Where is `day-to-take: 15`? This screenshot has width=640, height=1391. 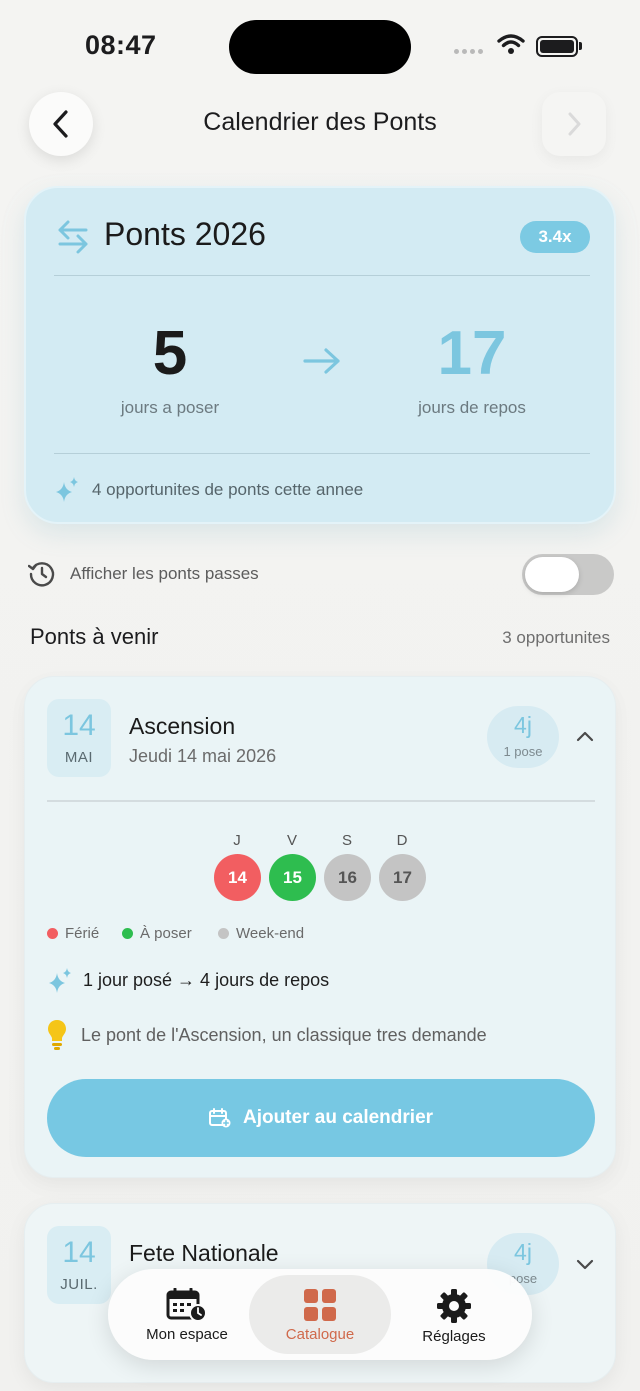
day-to-take: 15 is located at coordinates (292, 877).